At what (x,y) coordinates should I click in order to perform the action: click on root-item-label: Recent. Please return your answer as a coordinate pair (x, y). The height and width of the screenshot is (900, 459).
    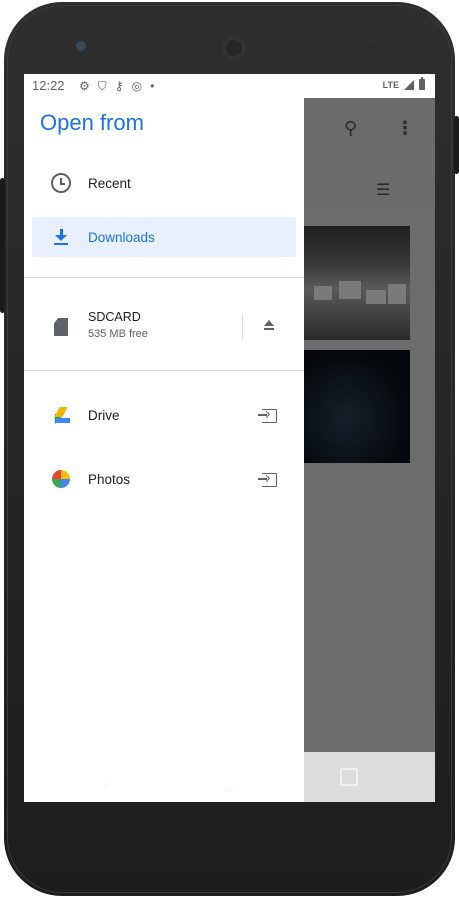
    Looking at the image, I should click on (109, 183).